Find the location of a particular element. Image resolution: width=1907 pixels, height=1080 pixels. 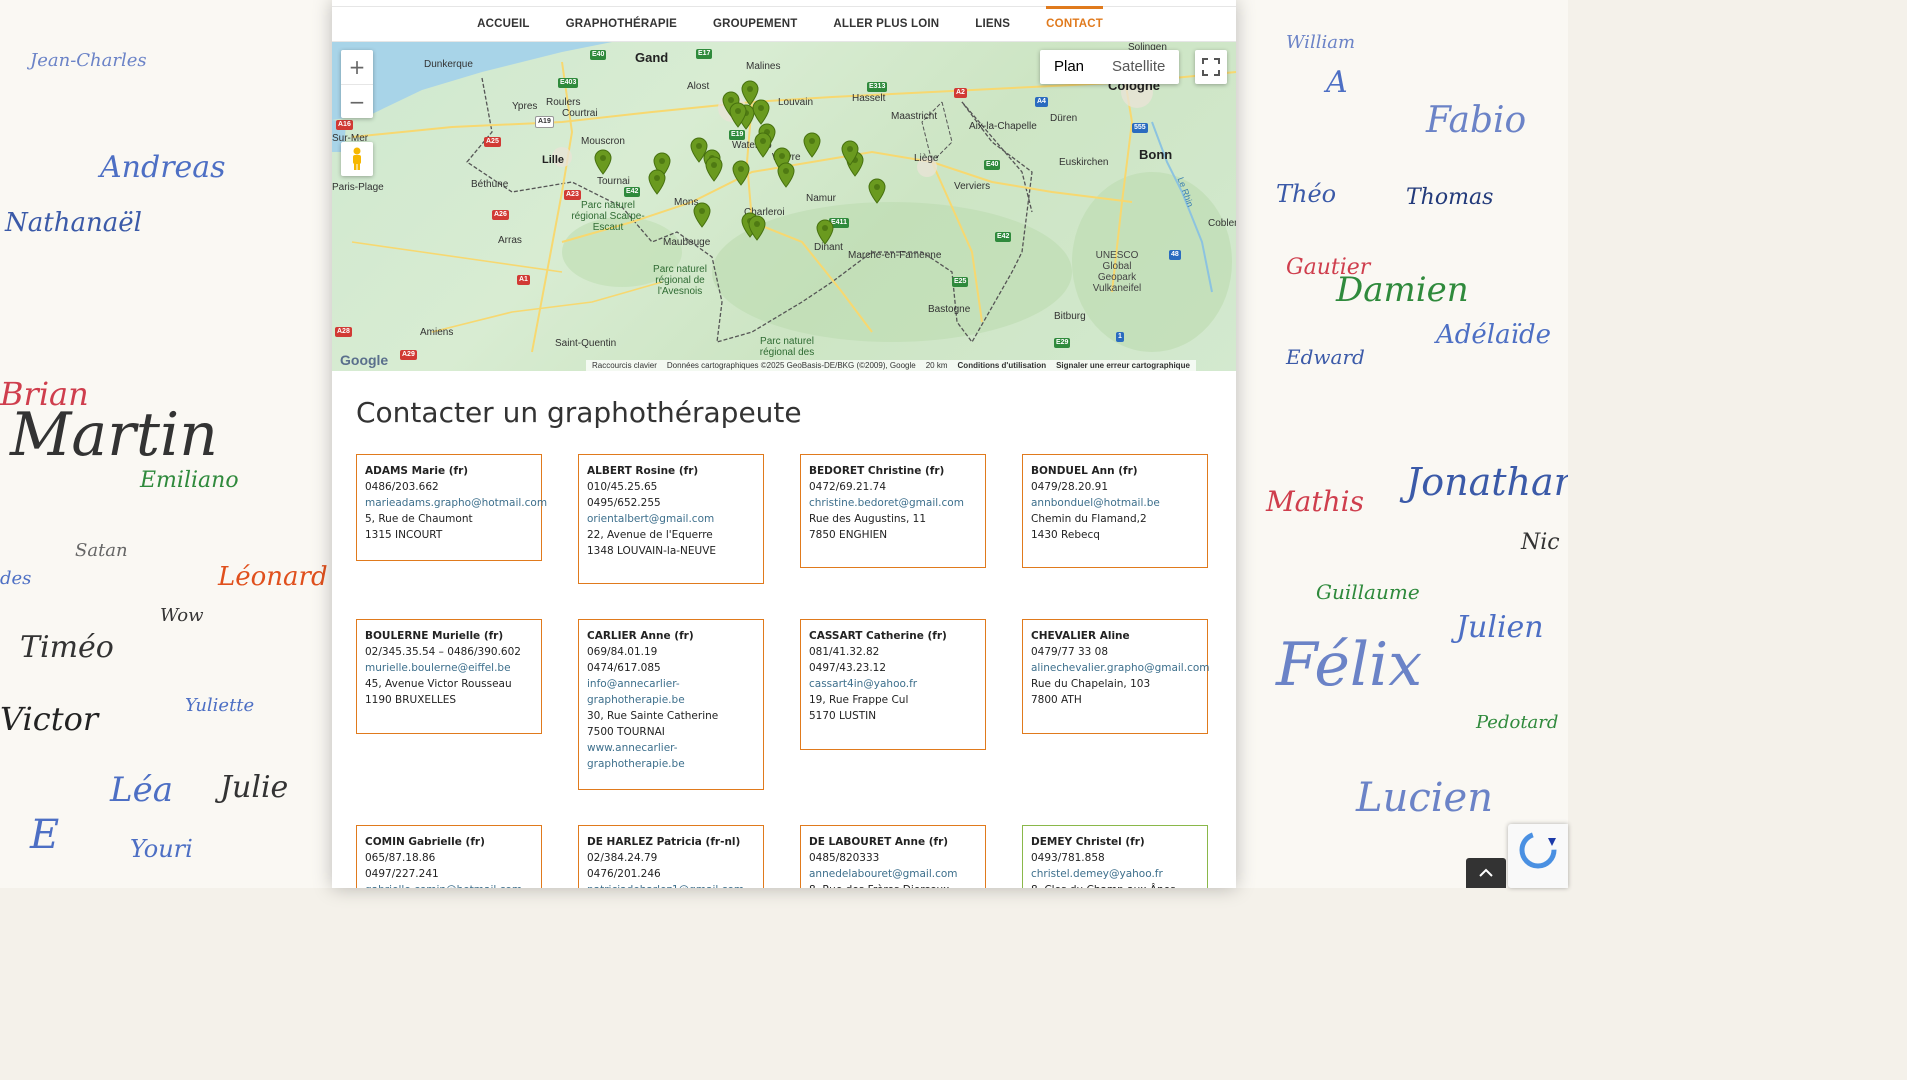

handwriting-name: Lucien is located at coordinates (1424, 798).